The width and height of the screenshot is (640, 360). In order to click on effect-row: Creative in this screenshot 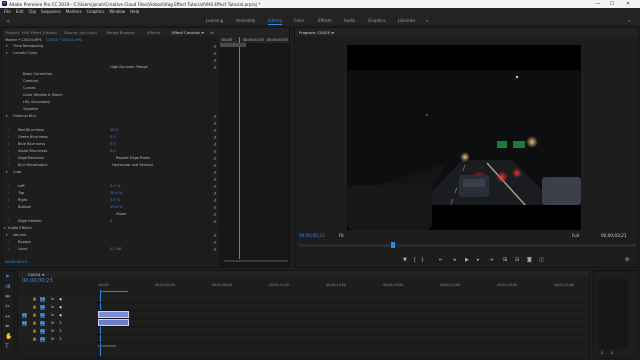, I will do `click(110, 81)`.